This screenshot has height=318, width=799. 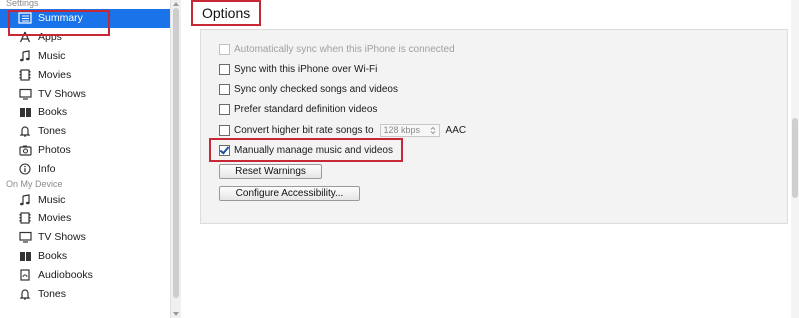 I want to click on sidebar-scrollbar, so click(x=175, y=159).